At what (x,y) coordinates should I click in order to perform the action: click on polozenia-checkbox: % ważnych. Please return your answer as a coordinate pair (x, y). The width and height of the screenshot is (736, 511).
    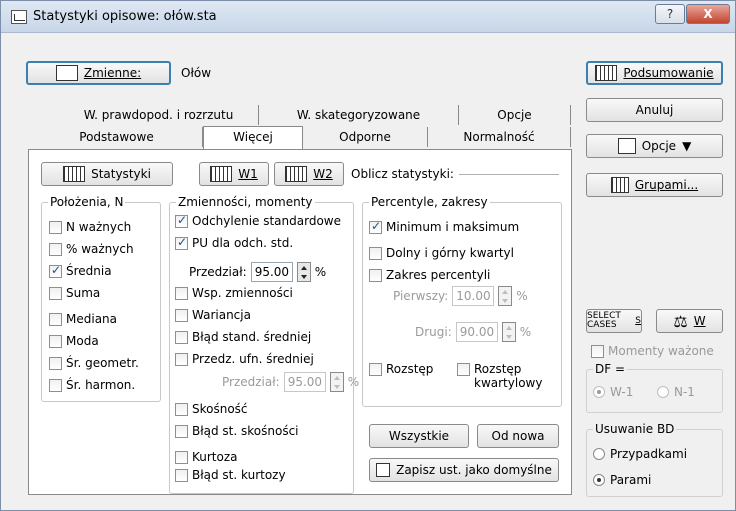
    Looking at the image, I should click on (91, 249).